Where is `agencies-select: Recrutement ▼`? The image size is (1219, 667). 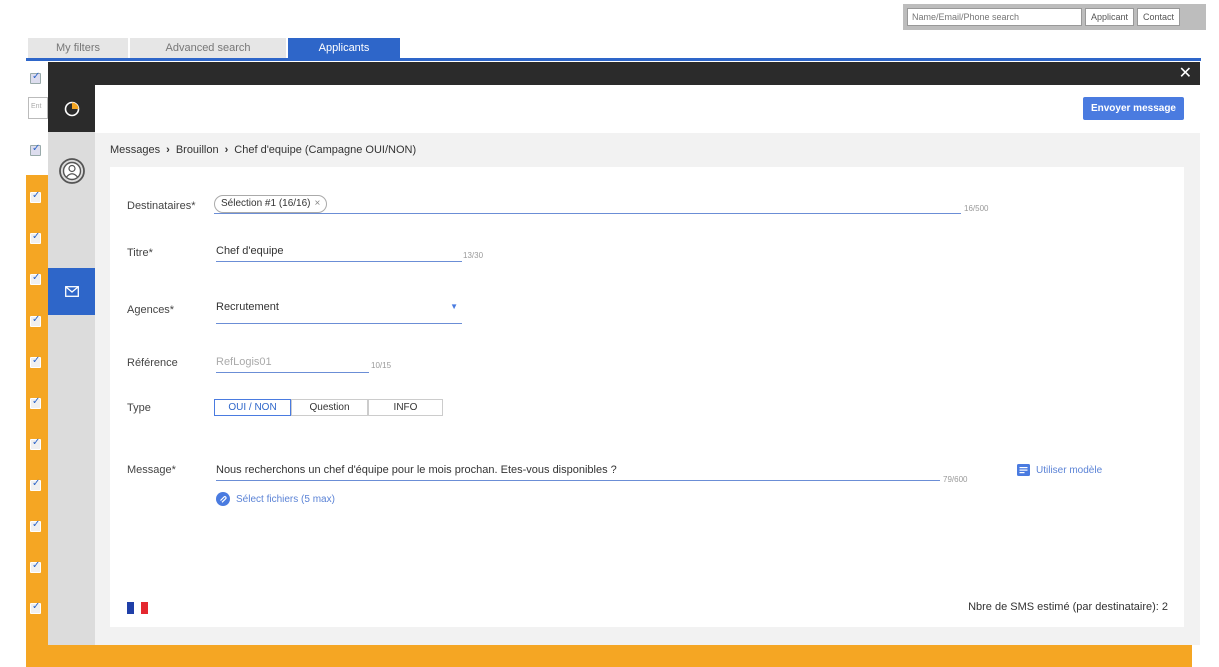 agencies-select: Recrutement ▼ is located at coordinates (339, 311).